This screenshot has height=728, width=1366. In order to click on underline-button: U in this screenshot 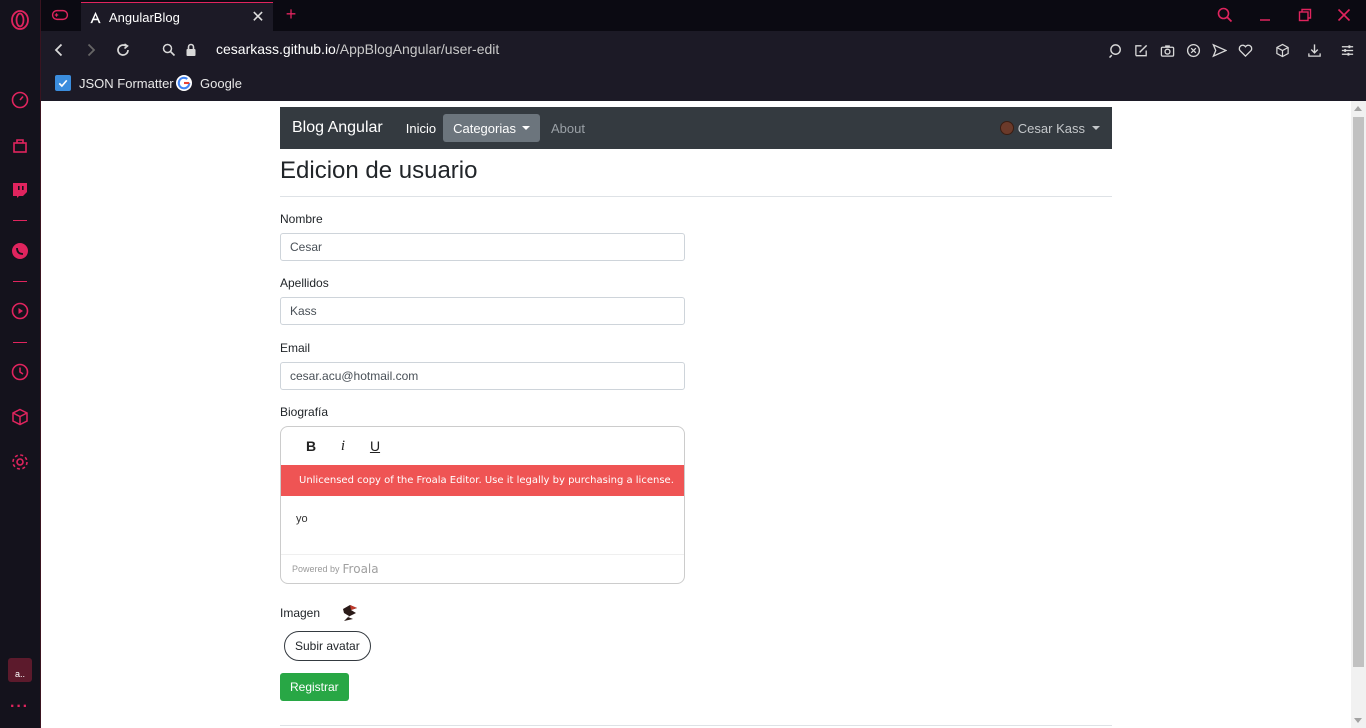, I will do `click(375, 446)`.